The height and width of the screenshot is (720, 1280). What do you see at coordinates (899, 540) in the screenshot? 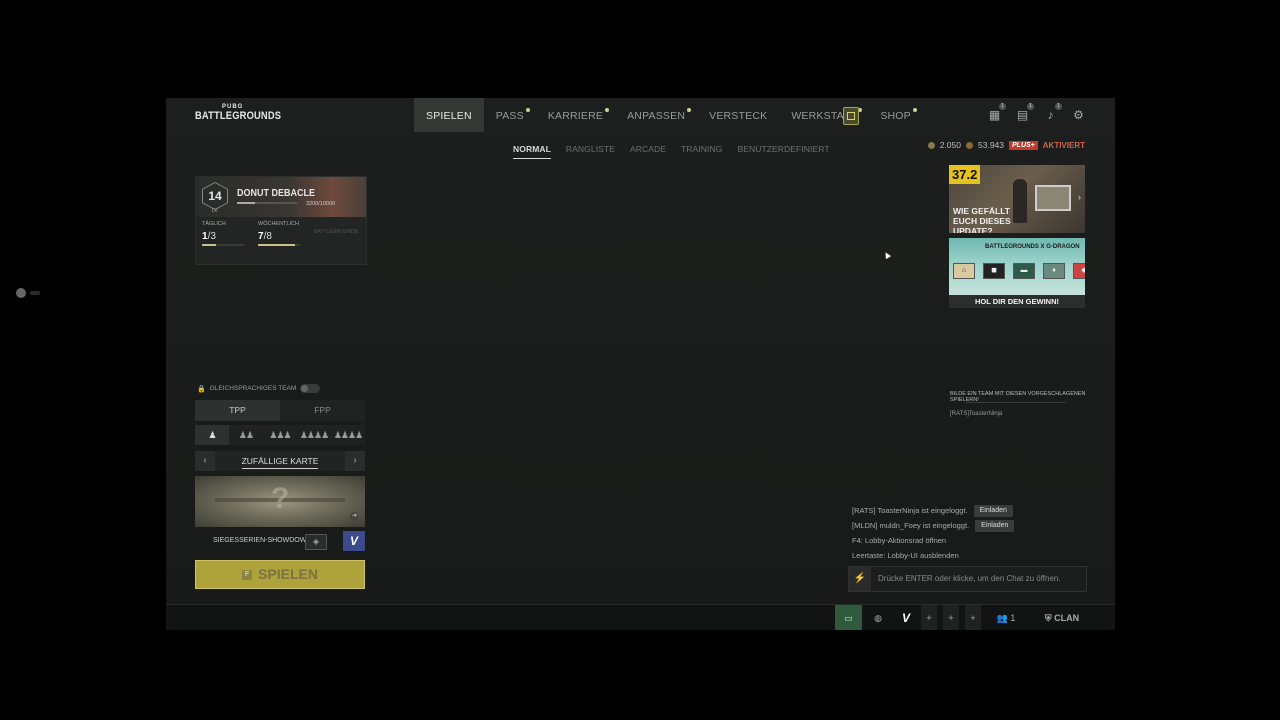
I see `chat-text: F4: Lobby-Aktionsrad öffnen` at bounding box center [899, 540].